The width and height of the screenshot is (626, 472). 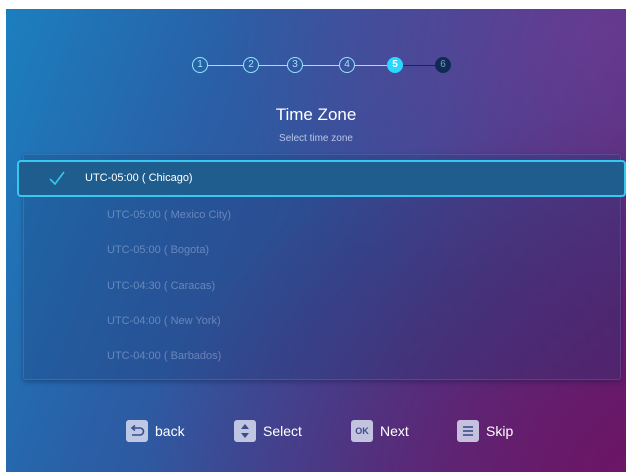 I want to click on timezone-label: UTC-05:00 ( Bogota), so click(x=158, y=250).